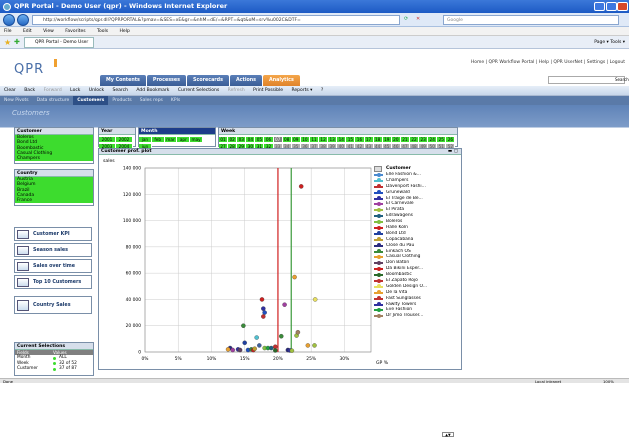 This screenshot has width=629, height=437. Describe the element at coordinates (9, 20) in the screenshot. I see `back-arrow-icon` at that location.